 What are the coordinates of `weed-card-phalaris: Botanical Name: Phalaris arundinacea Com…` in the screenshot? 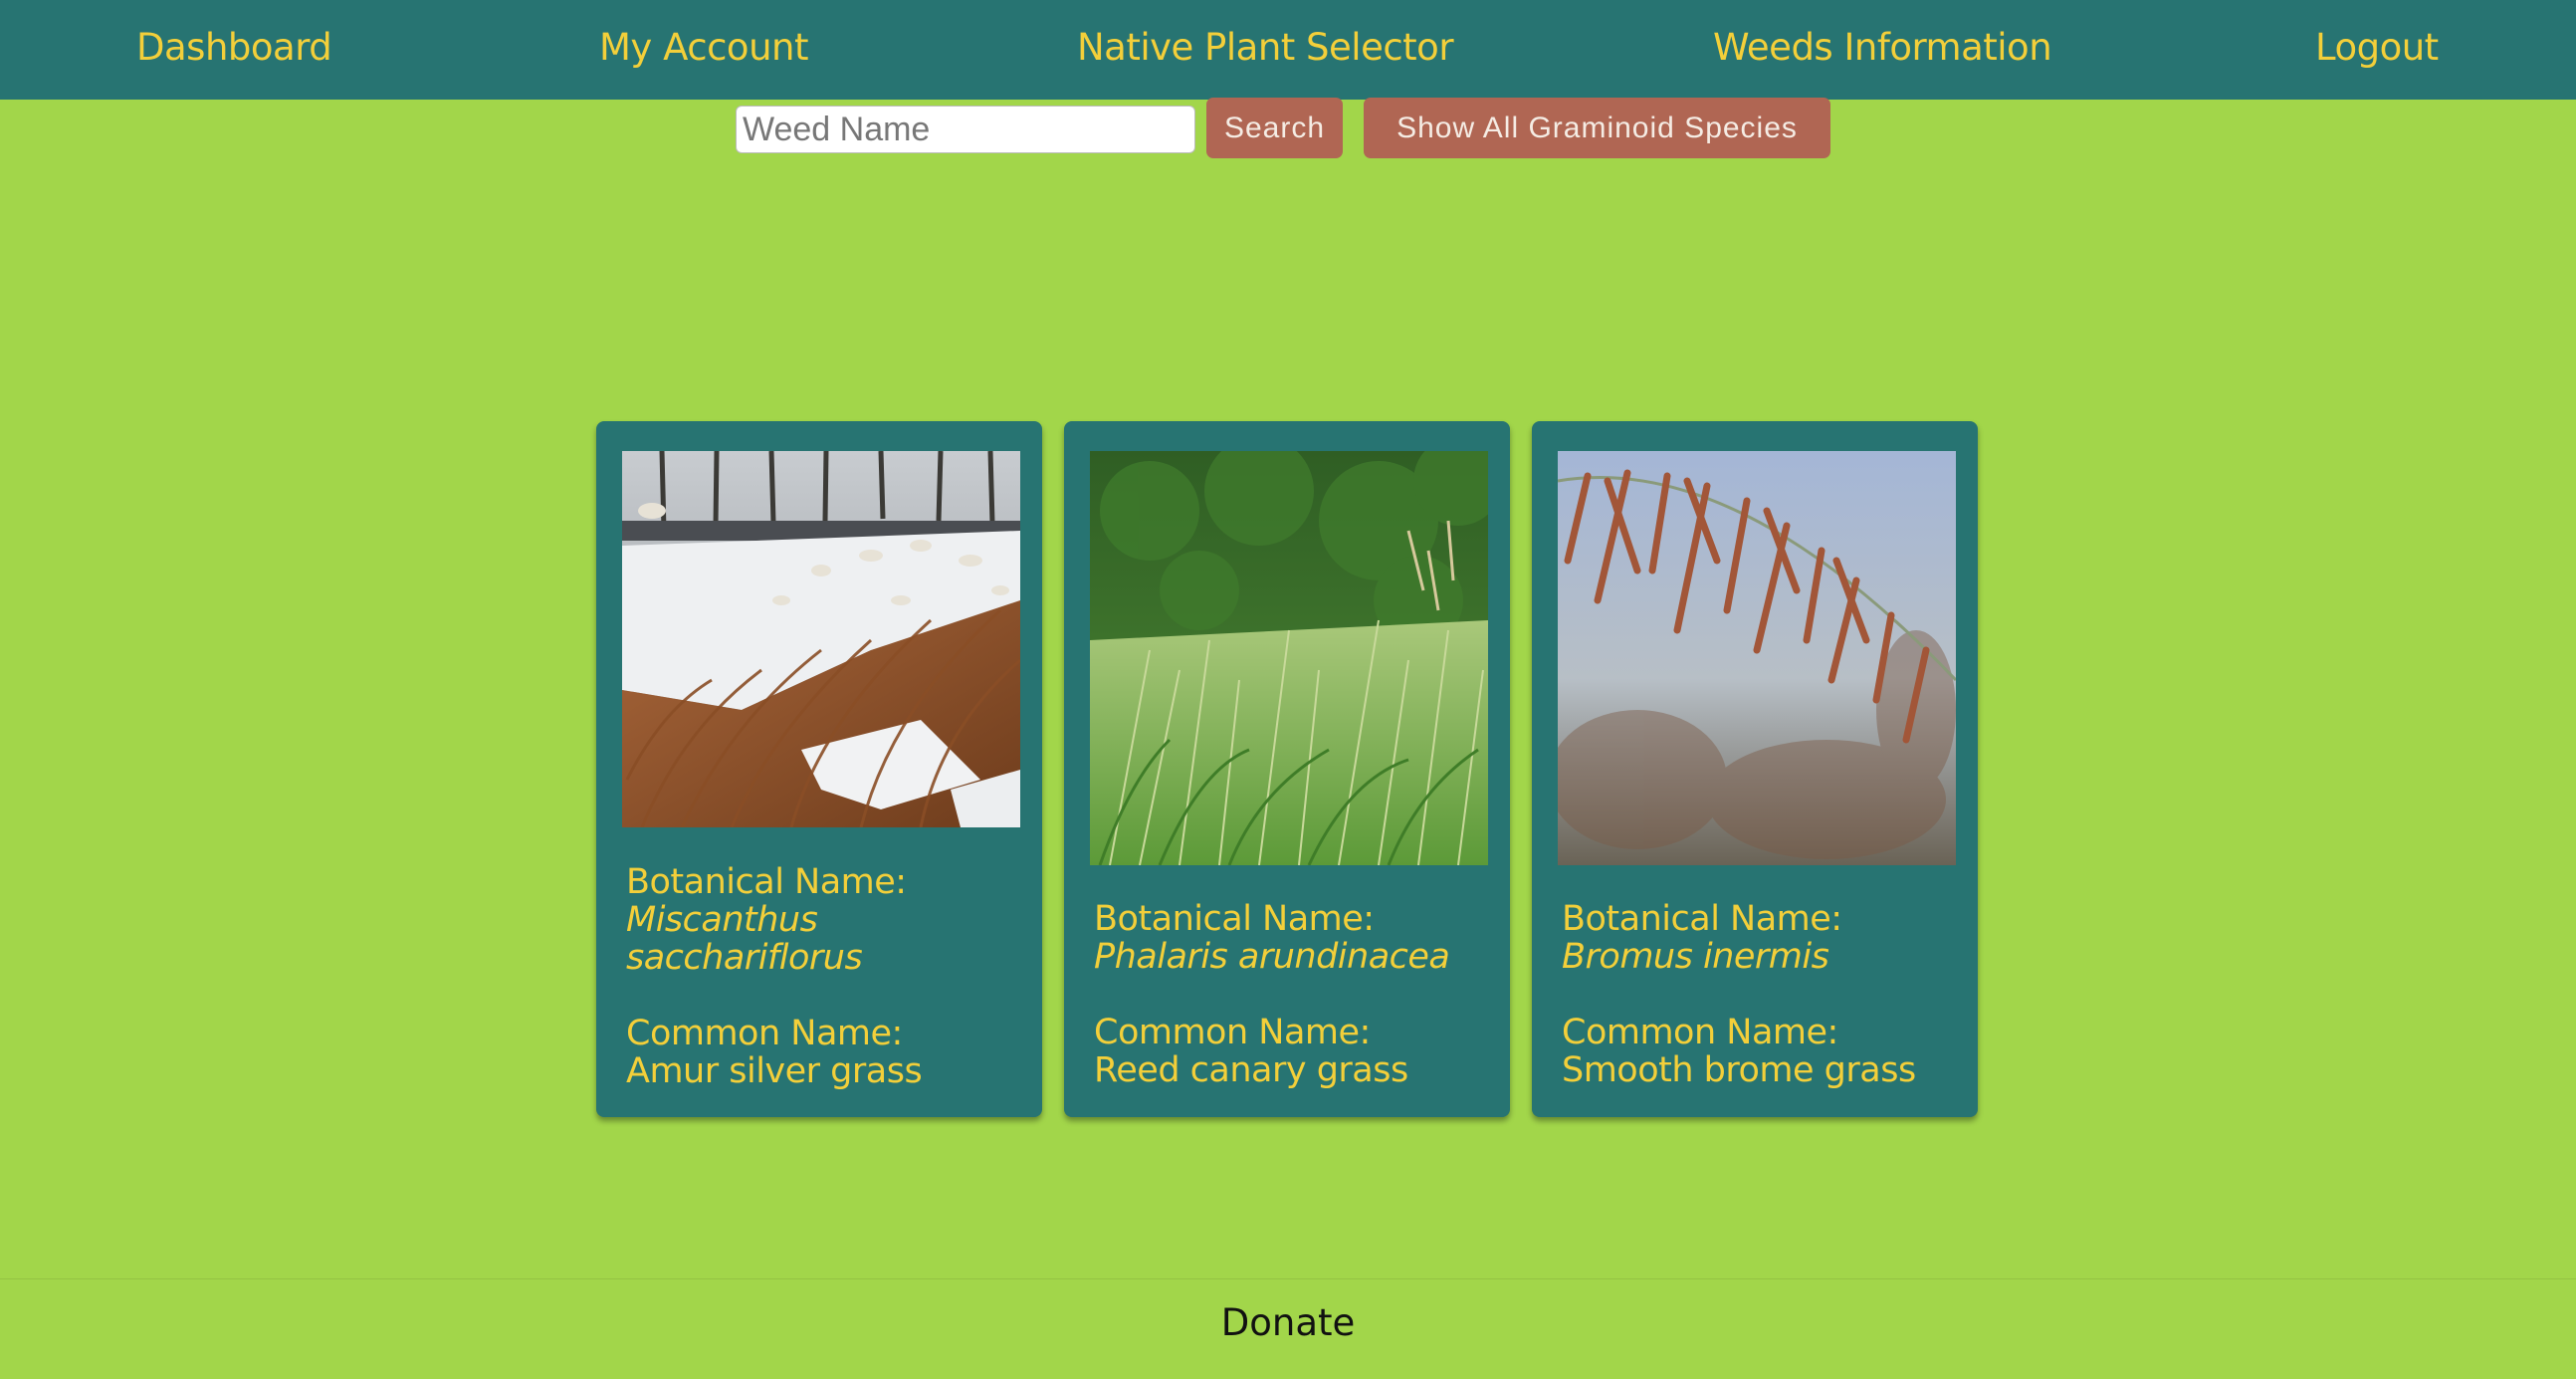 It's located at (1287, 769).